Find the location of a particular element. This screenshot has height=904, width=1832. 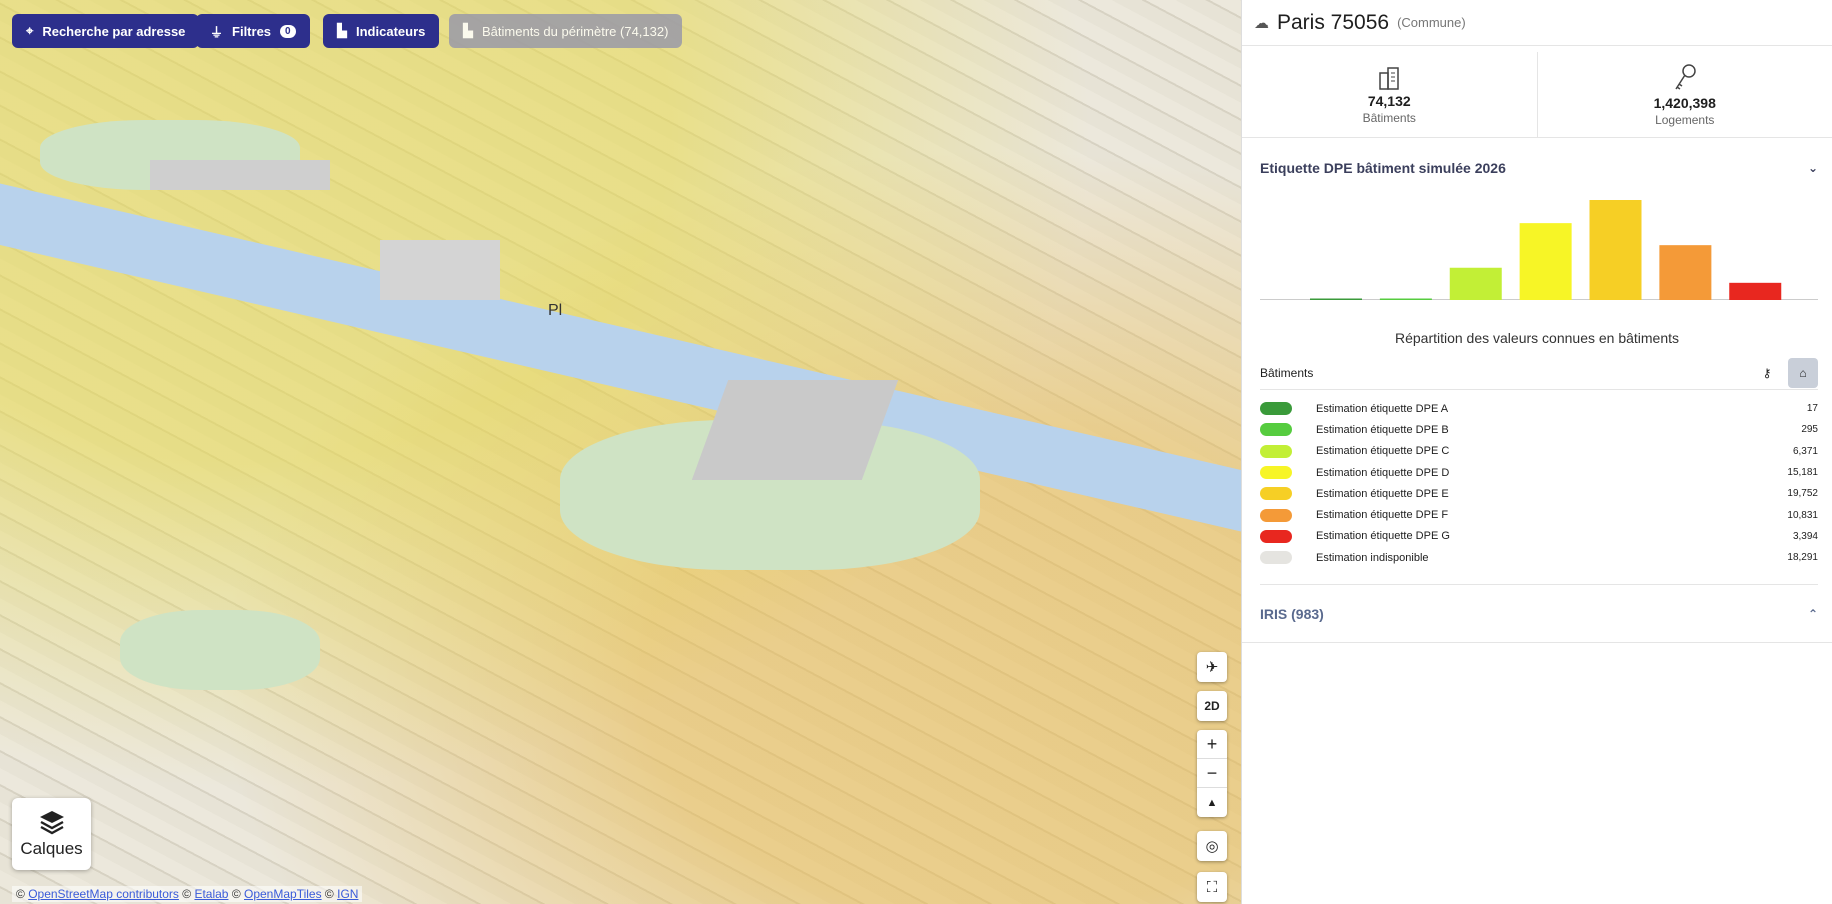

key-icon: ⚷ is located at coordinates (1767, 372).